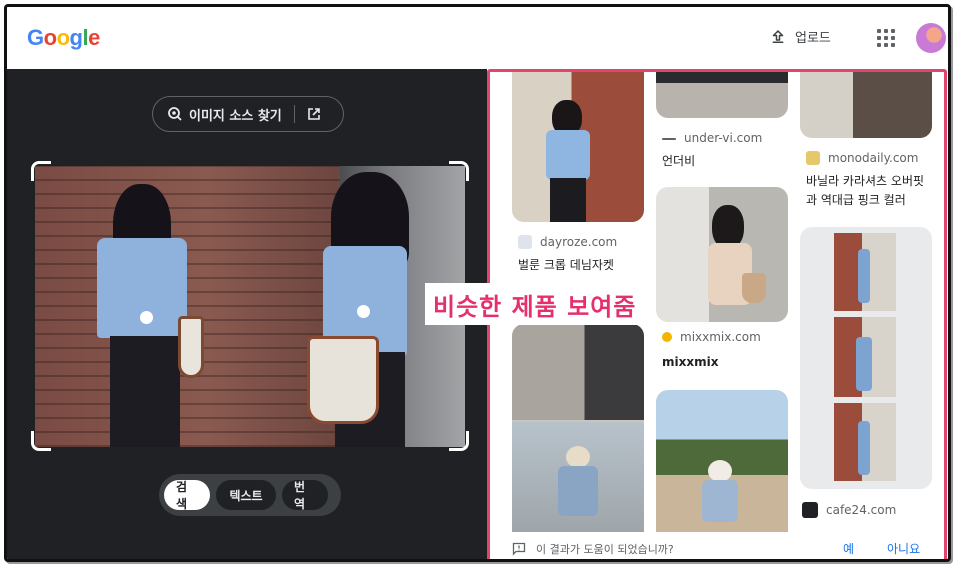 This screenshot has width=956, height=567. Describe the element at coordinates (76, 37) in the screenshot. I see `logo-letter: g` at that location.